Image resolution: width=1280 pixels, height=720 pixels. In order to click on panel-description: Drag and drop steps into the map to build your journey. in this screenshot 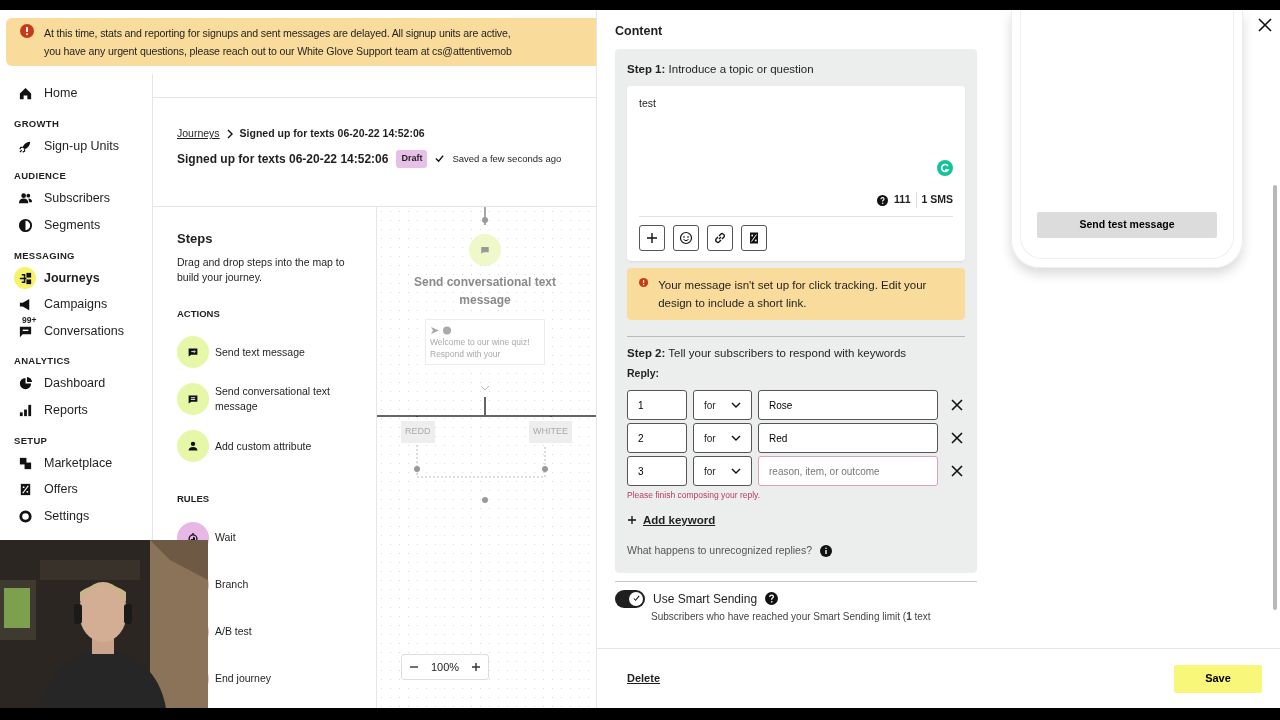, I will do `click(261, 269)`.